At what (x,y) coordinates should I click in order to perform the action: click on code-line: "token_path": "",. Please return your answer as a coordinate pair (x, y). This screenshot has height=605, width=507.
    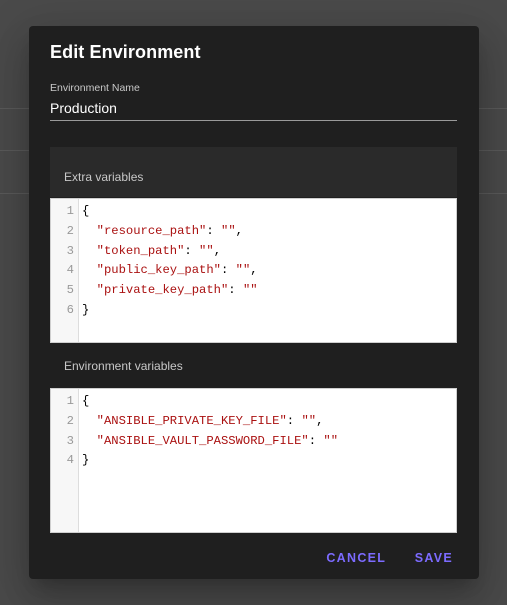
    Looking at the image, I should click on (151, 252).